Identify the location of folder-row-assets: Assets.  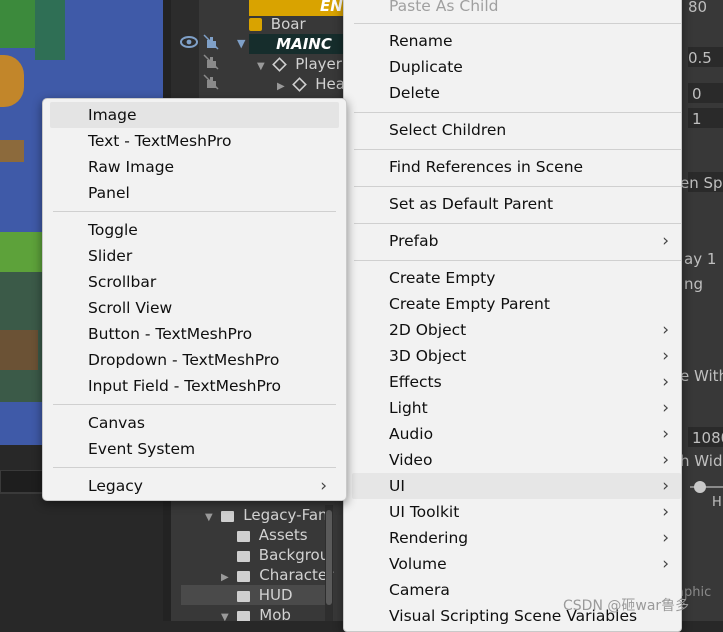
(272, 535).